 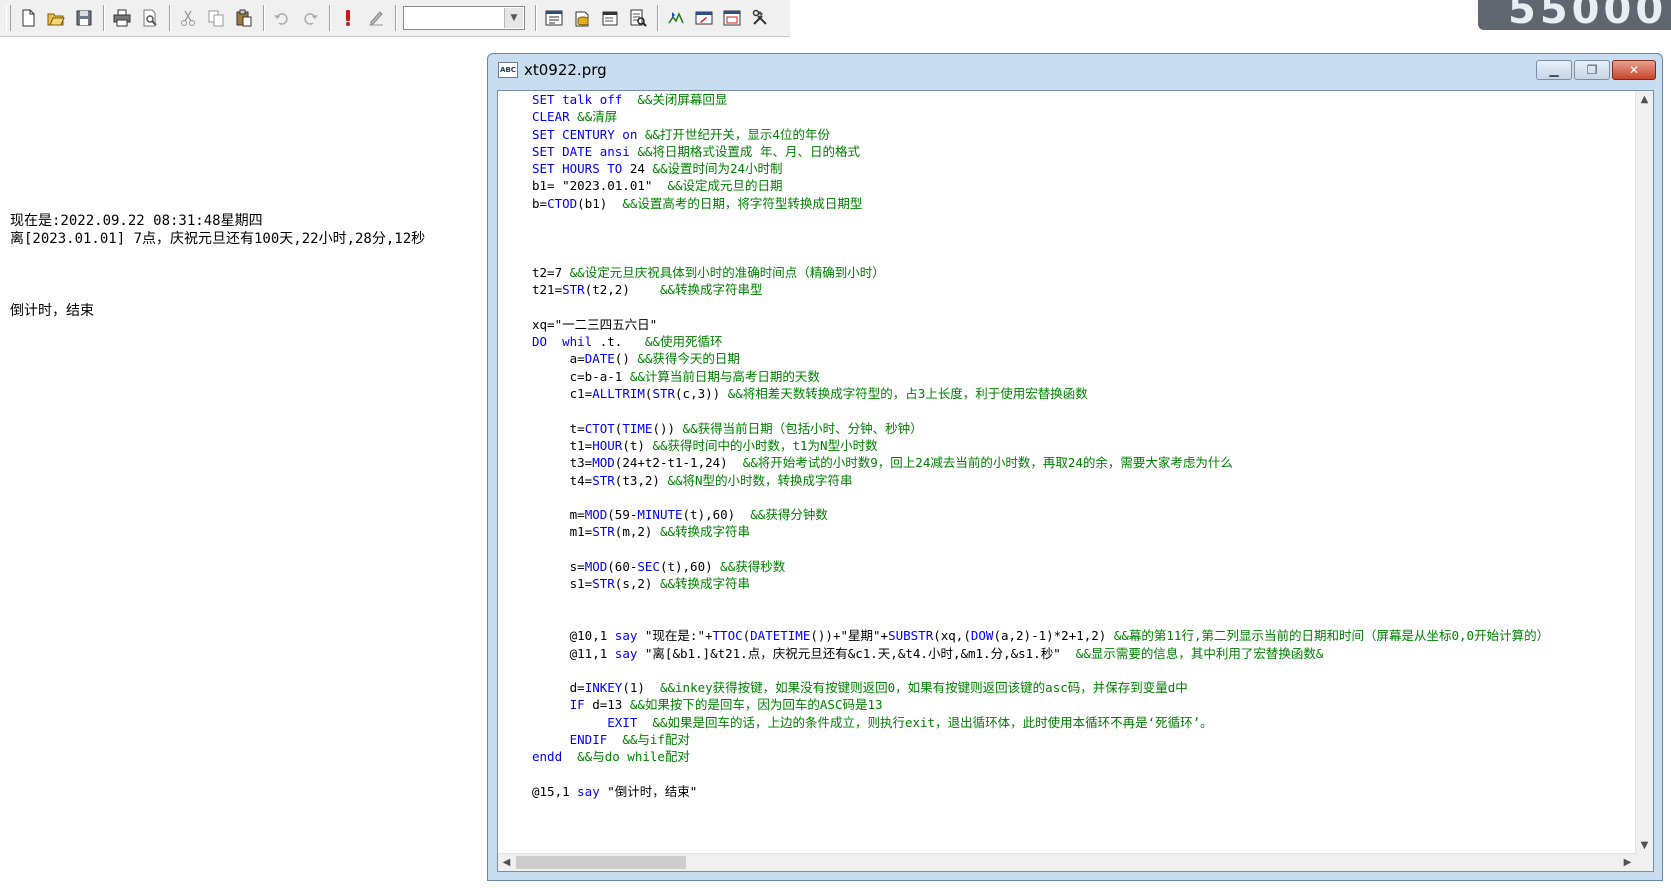 I want to click on corner-overlay-badge: 55000, so click(x=1574, y=15).